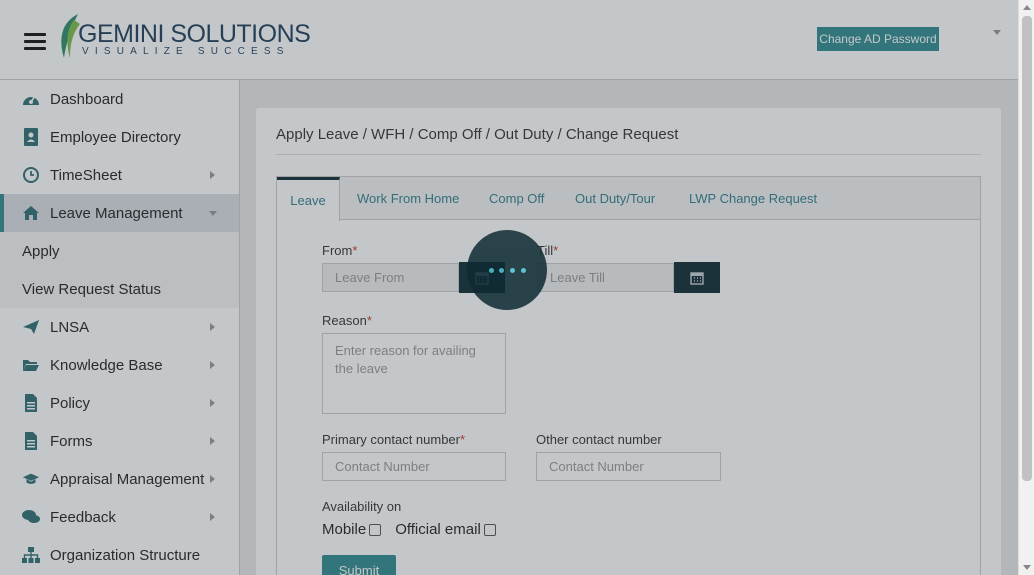  What do you see at coordinates (1027, 7) in the screenshot?
I see `scroll-up-arrow-icon` at bounding box center [1027, 7].